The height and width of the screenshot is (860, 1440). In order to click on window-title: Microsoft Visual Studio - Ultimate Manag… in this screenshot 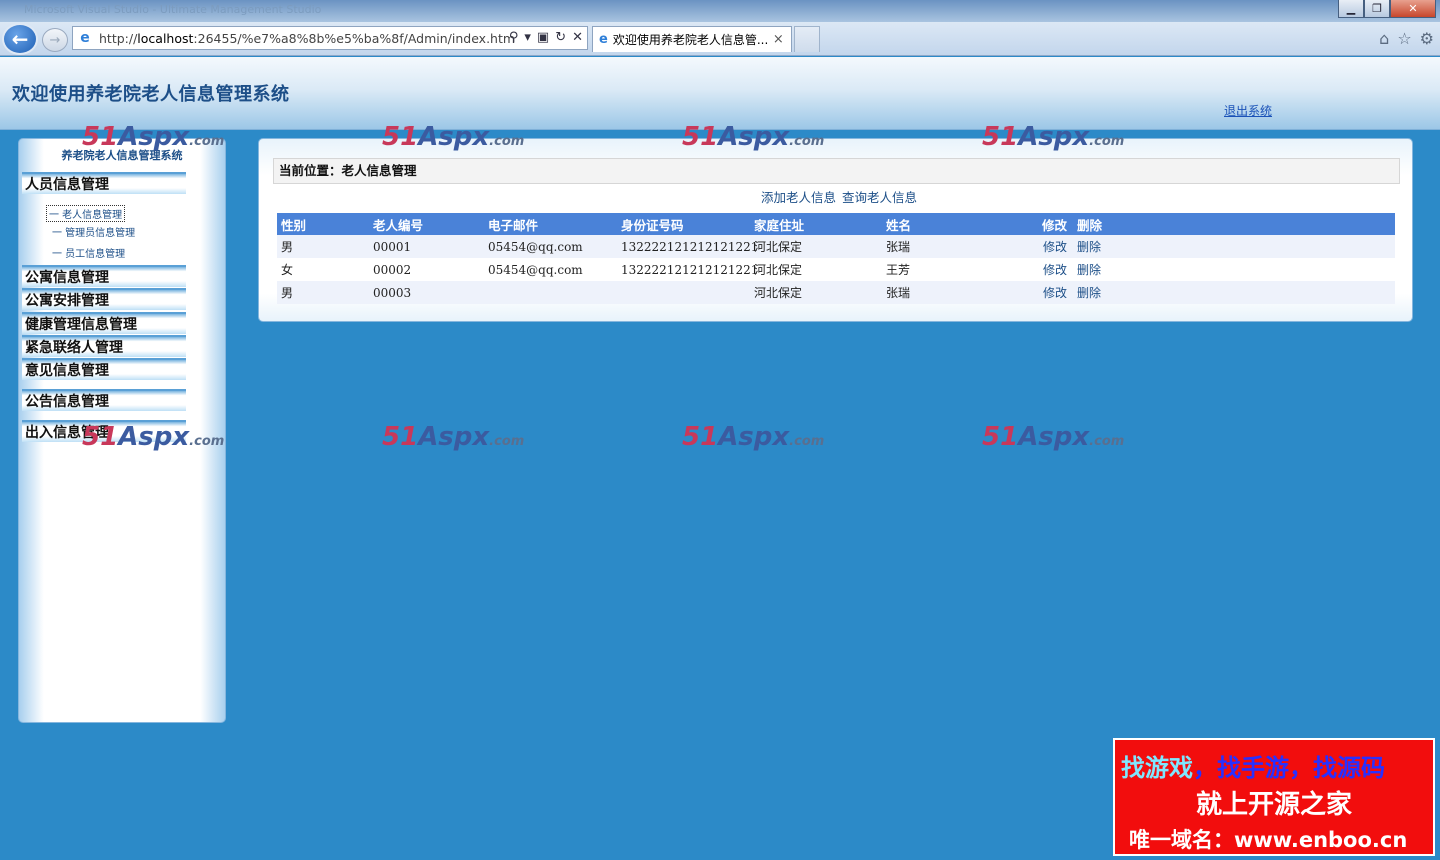, I will do `click(173, 9)`.